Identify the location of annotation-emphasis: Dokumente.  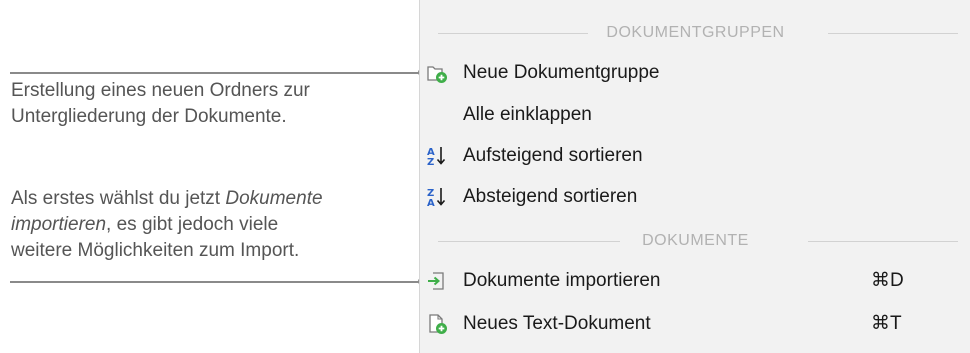
(274, 198).